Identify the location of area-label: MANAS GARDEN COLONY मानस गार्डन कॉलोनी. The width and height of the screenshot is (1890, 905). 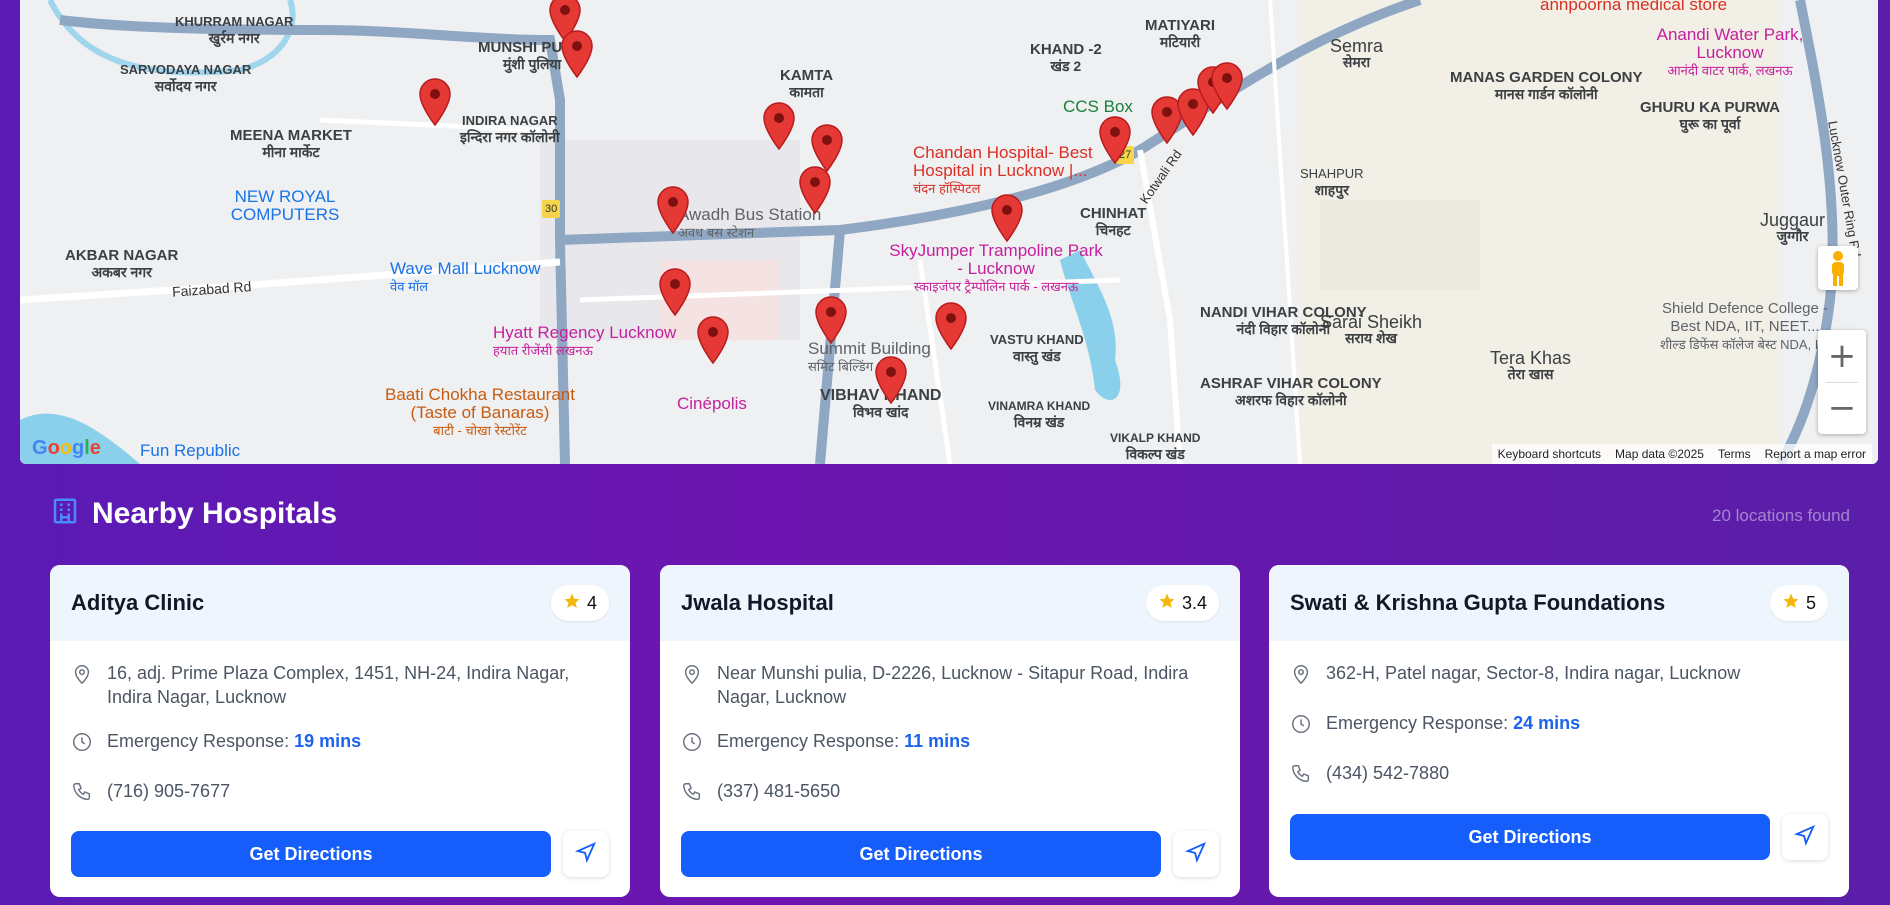
(1546, 86).